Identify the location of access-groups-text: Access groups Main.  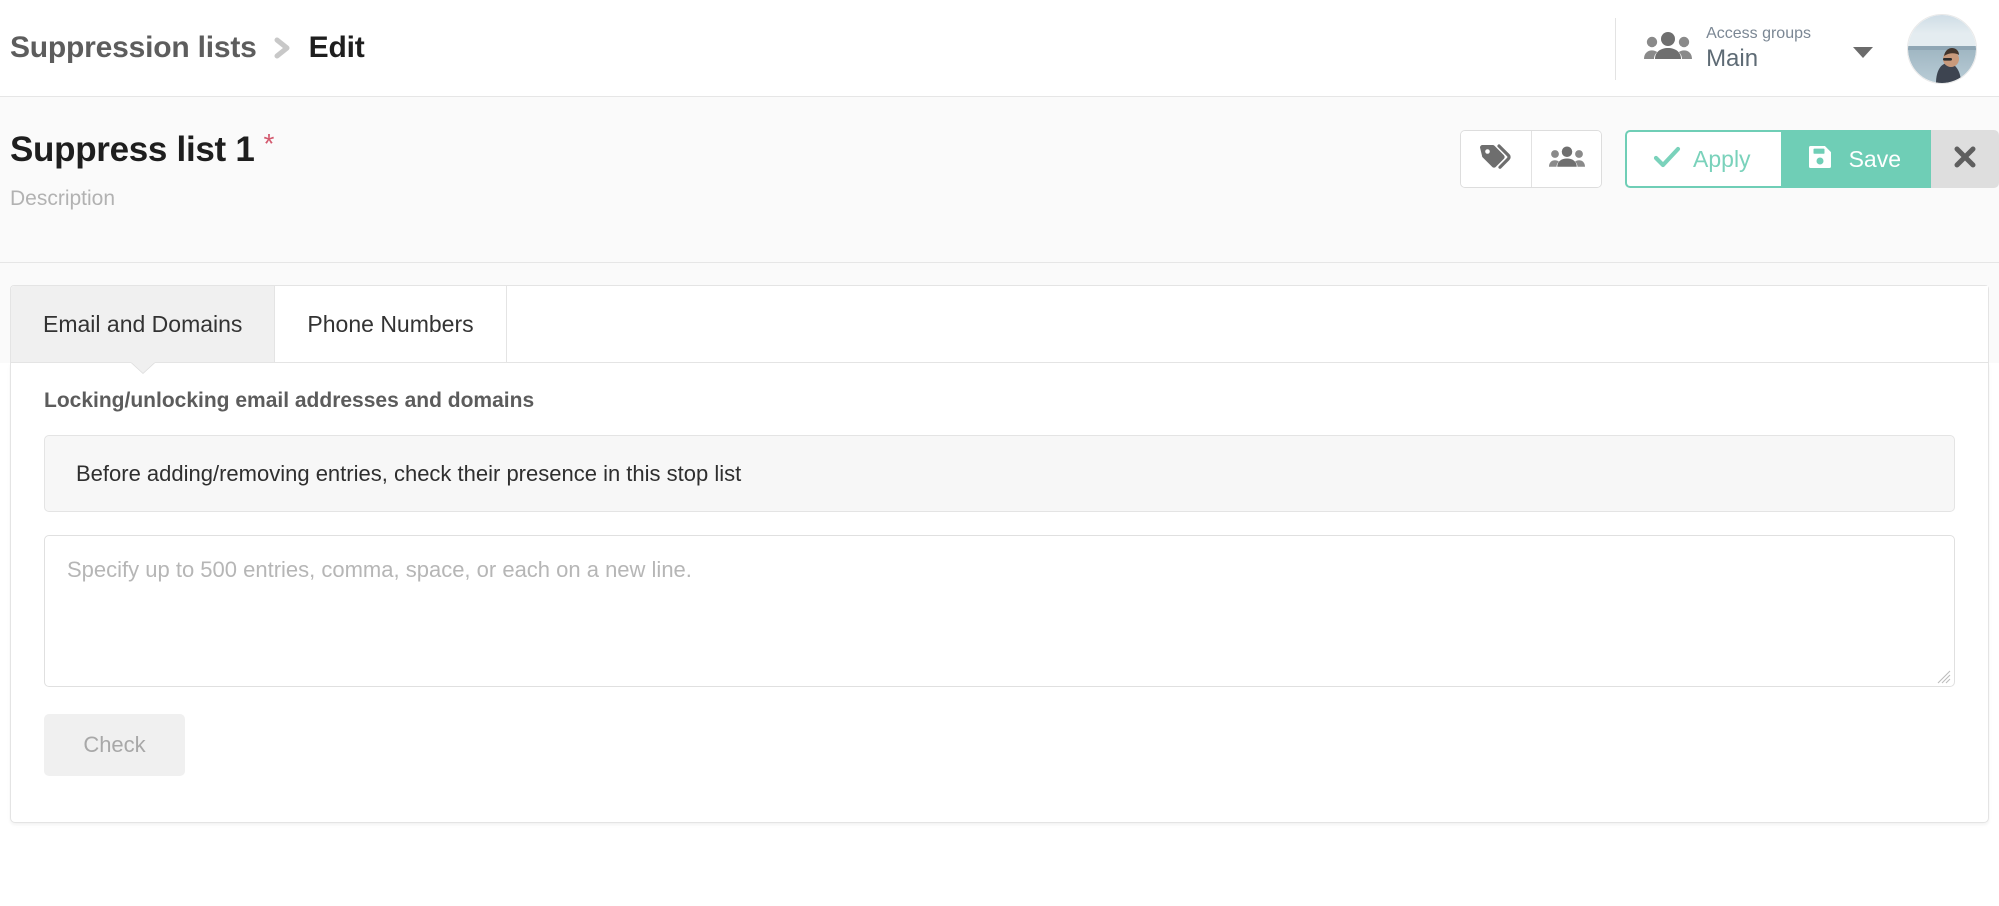
(1758, 48).